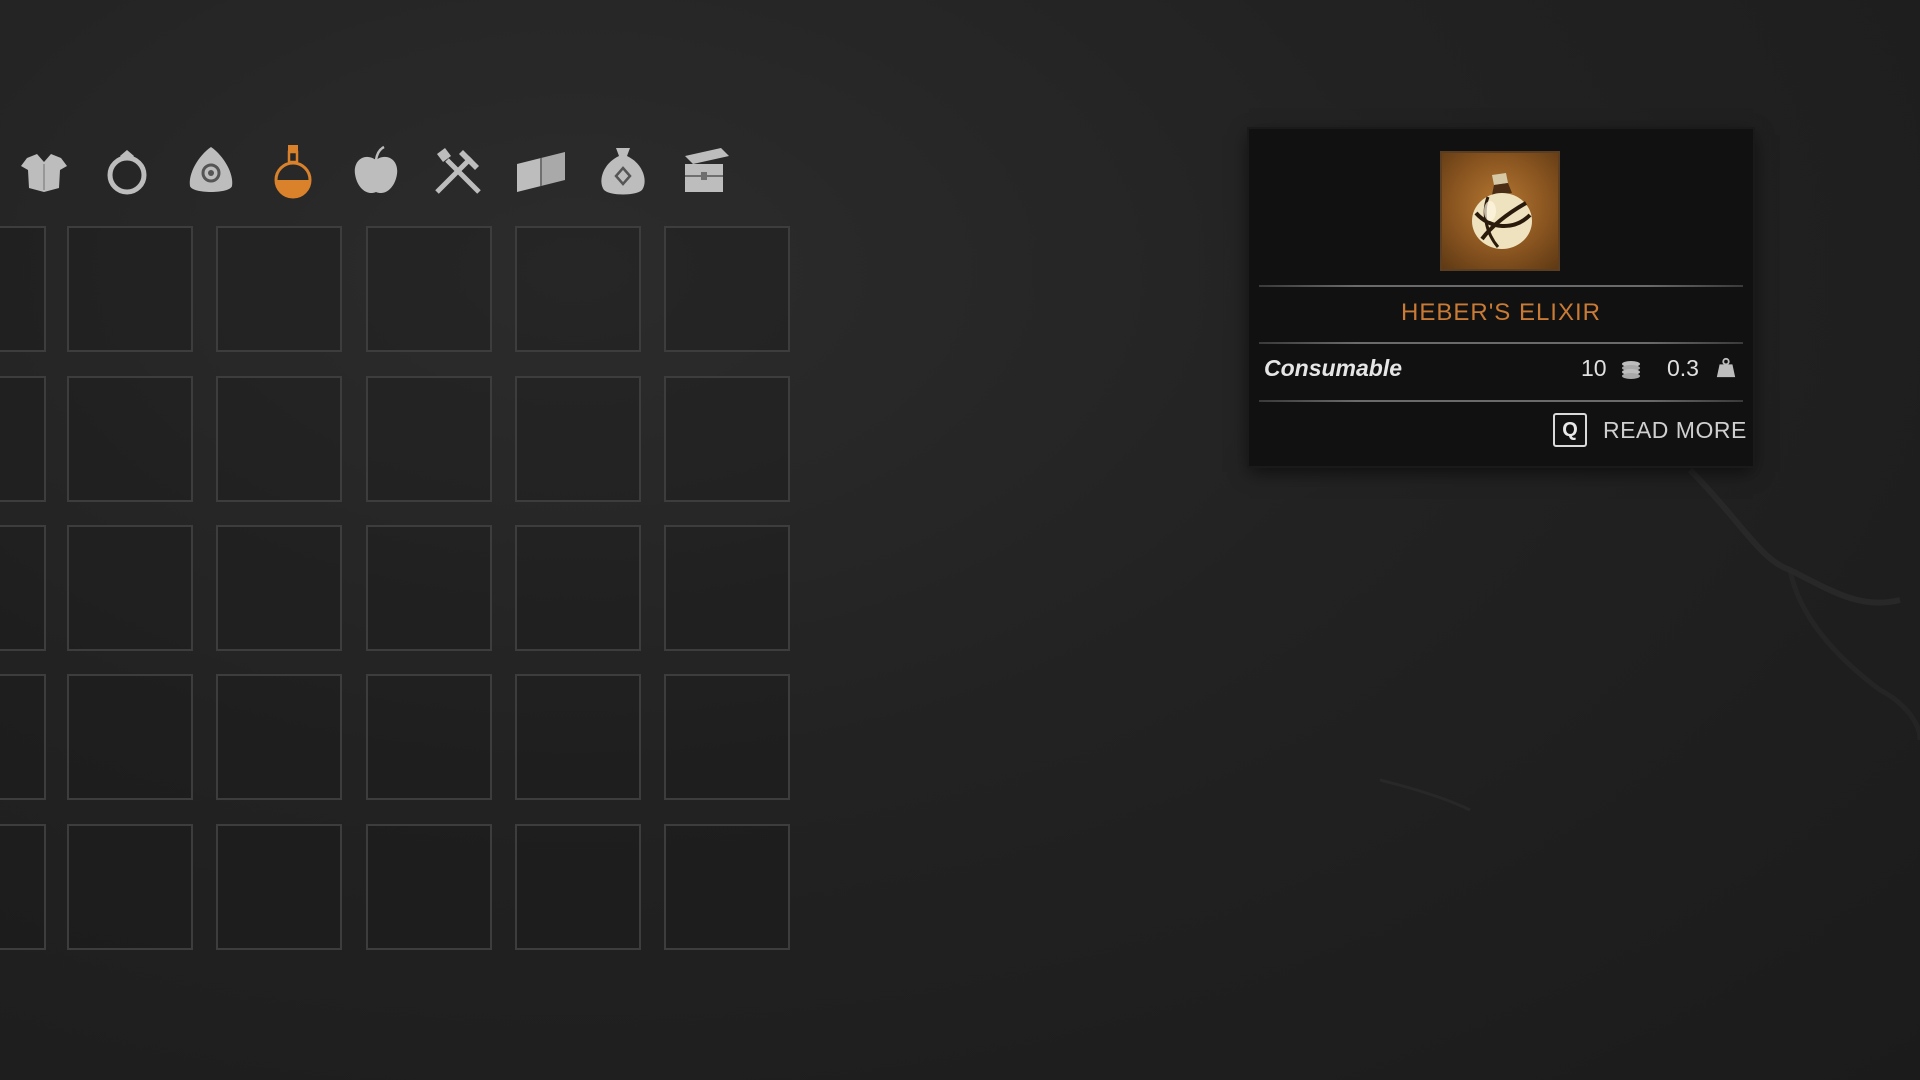  I want to click on apple-icon, so click(376, 169).